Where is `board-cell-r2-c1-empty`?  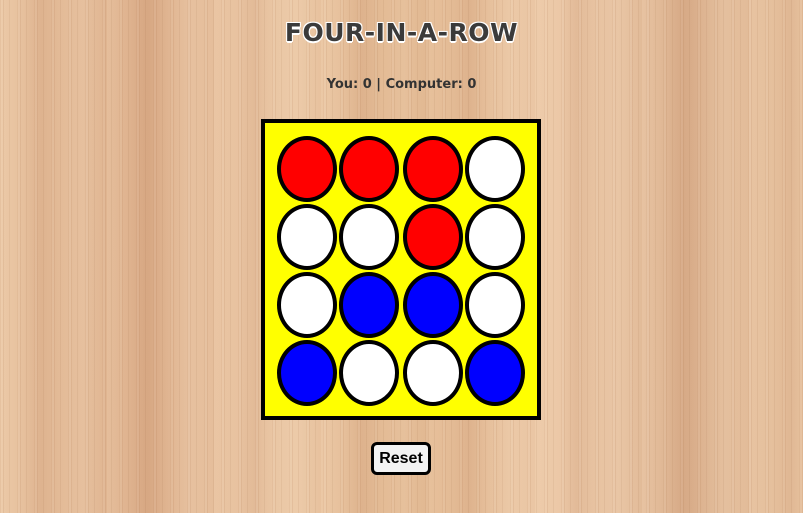 board-cell-r2-c1-empty is located at coordinates (307, 237).